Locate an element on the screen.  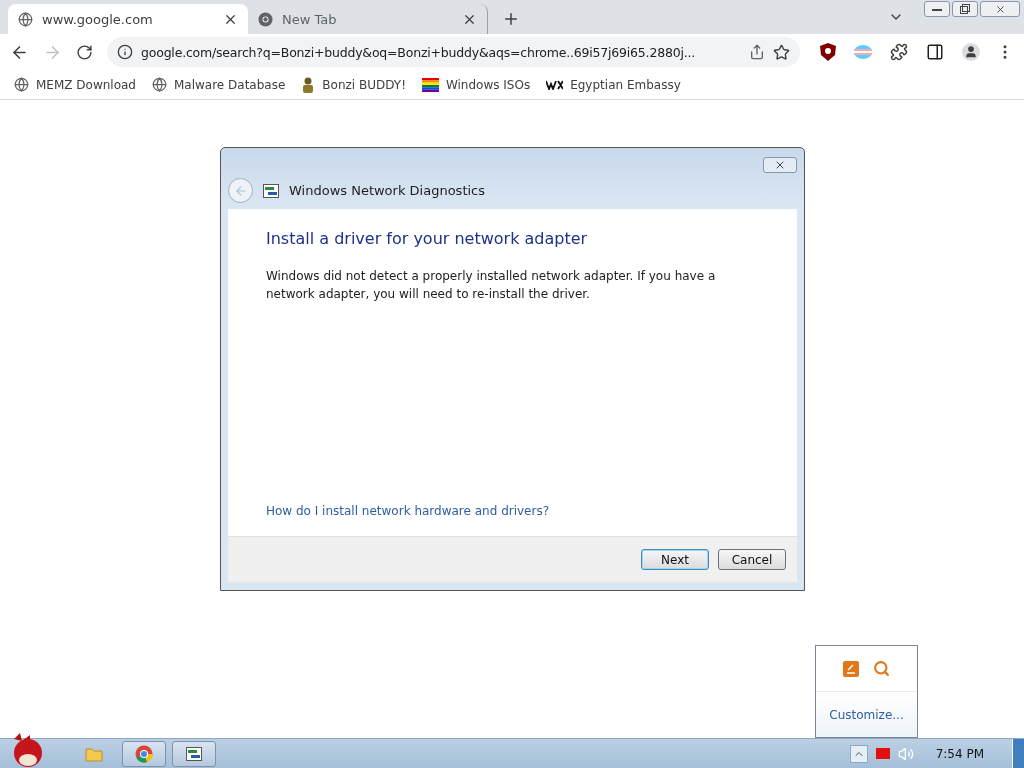
bookmark: Egyptian Embassy is located at coordinates (613, 84).